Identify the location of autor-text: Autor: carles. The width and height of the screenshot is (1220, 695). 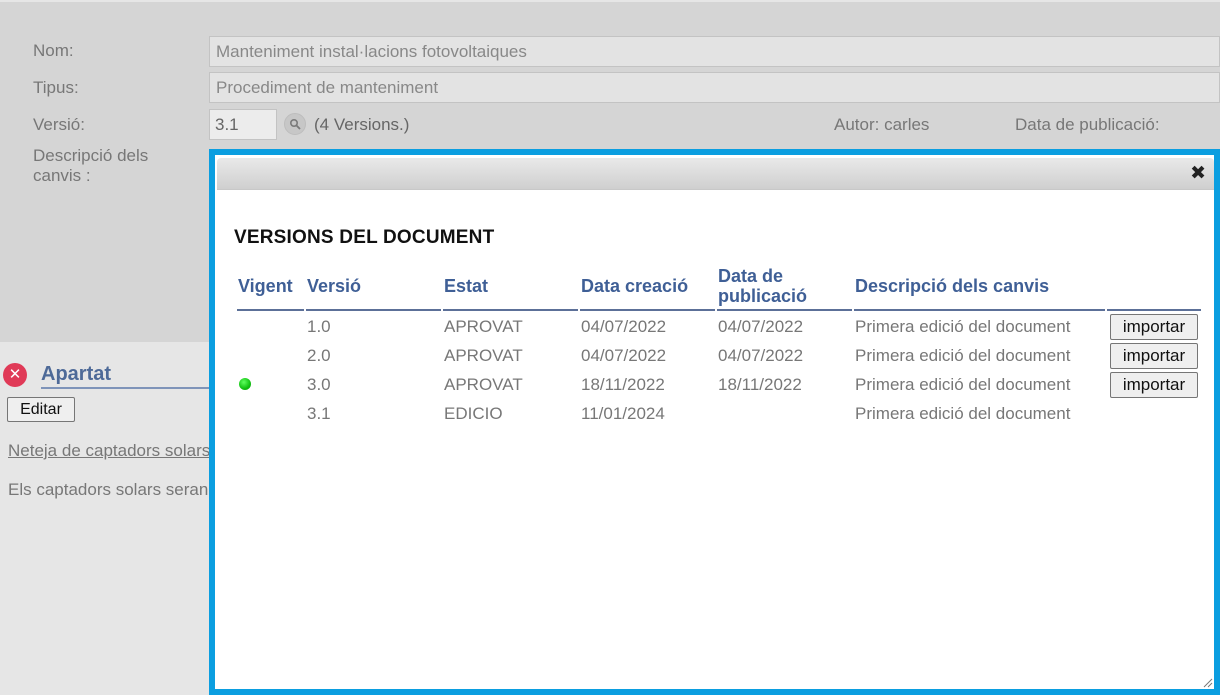
(882, 124).